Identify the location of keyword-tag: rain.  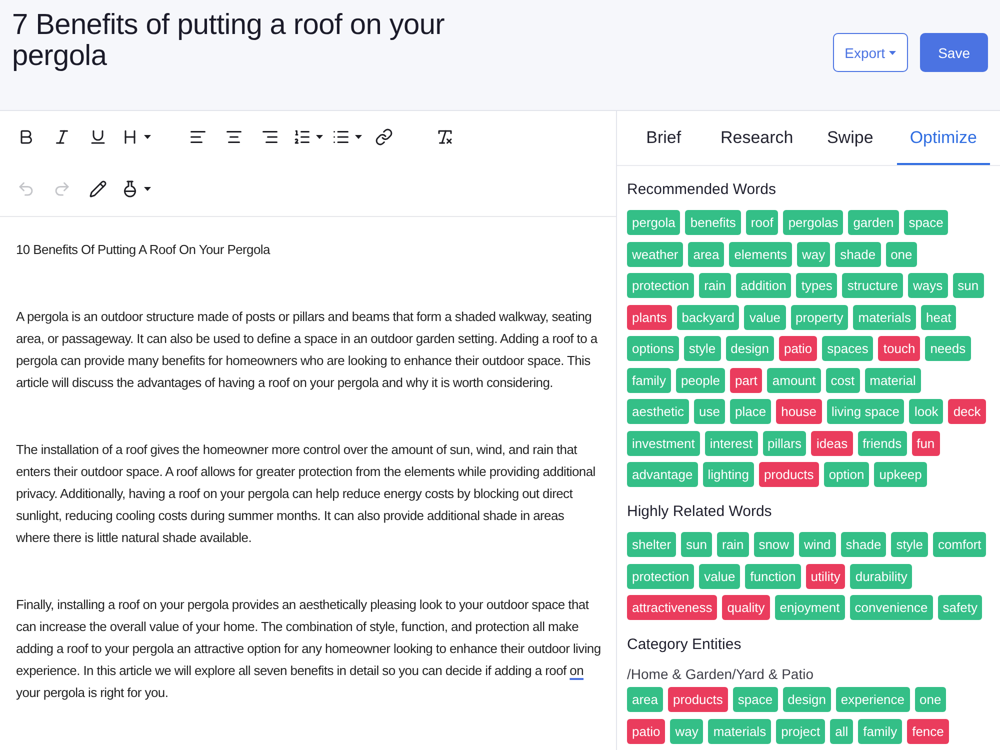
(733, 544).